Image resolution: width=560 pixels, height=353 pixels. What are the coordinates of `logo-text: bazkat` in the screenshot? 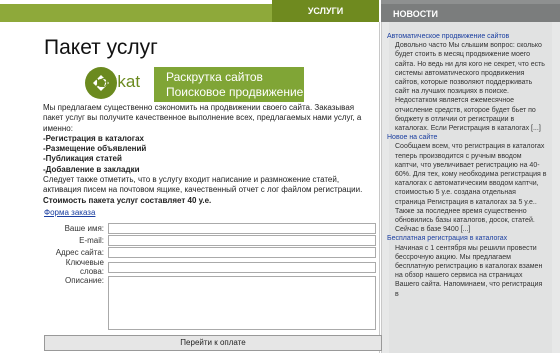 It's located at (115, 81).